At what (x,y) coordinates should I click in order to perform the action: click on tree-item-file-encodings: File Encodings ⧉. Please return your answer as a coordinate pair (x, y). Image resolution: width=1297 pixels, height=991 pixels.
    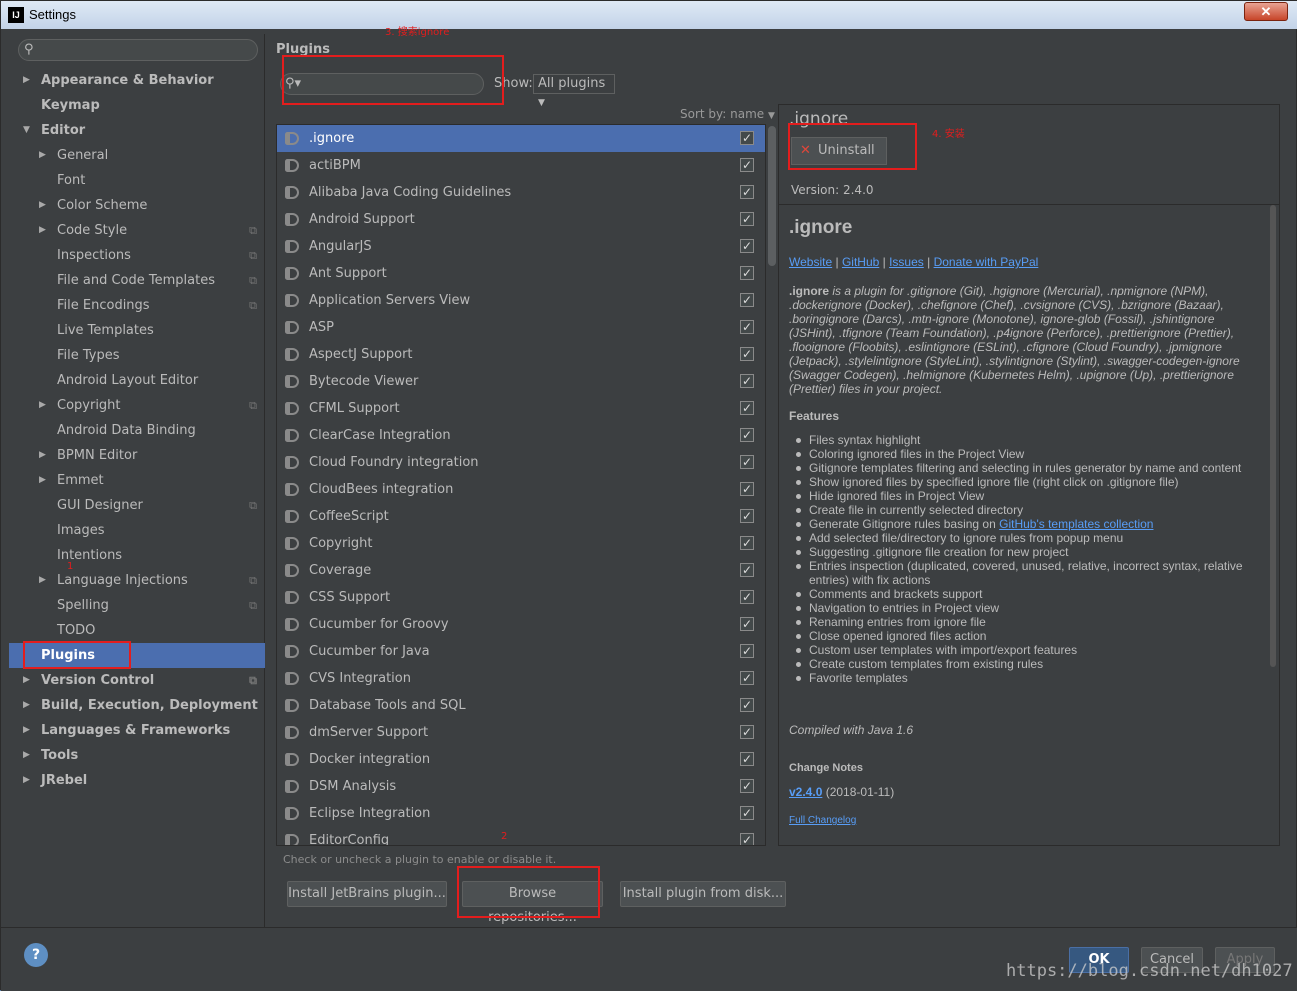
    Looking at the image, I should click on (137, 305).